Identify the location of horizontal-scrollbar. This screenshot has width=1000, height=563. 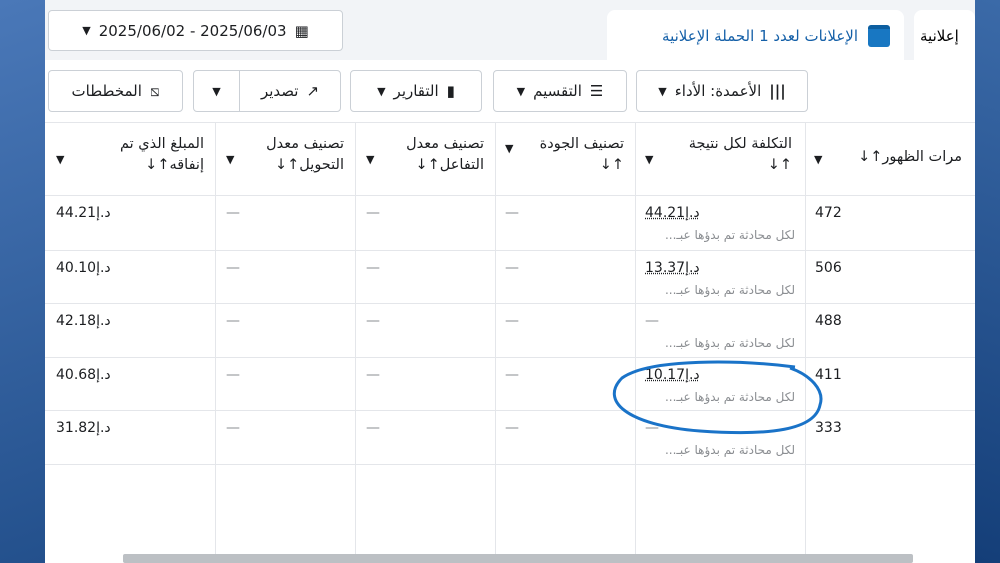
(518, 558).